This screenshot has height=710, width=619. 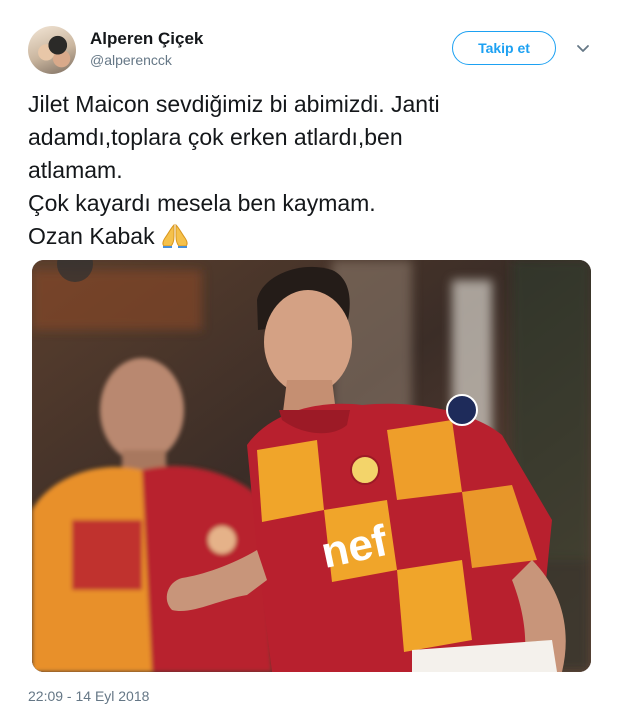 What do you see at coordinates (88, 696) in the screenshot?
I see `tweet-timestamp: 22:09 - 14 Eyl 2018` at bounding box center [88, 696].